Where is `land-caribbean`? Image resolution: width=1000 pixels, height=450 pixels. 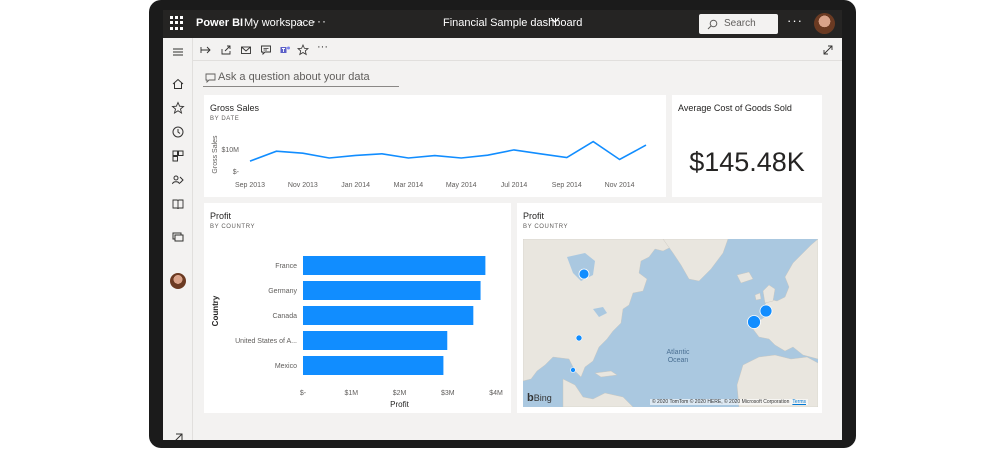 land-caribbean is located at coordinates (606, 374).